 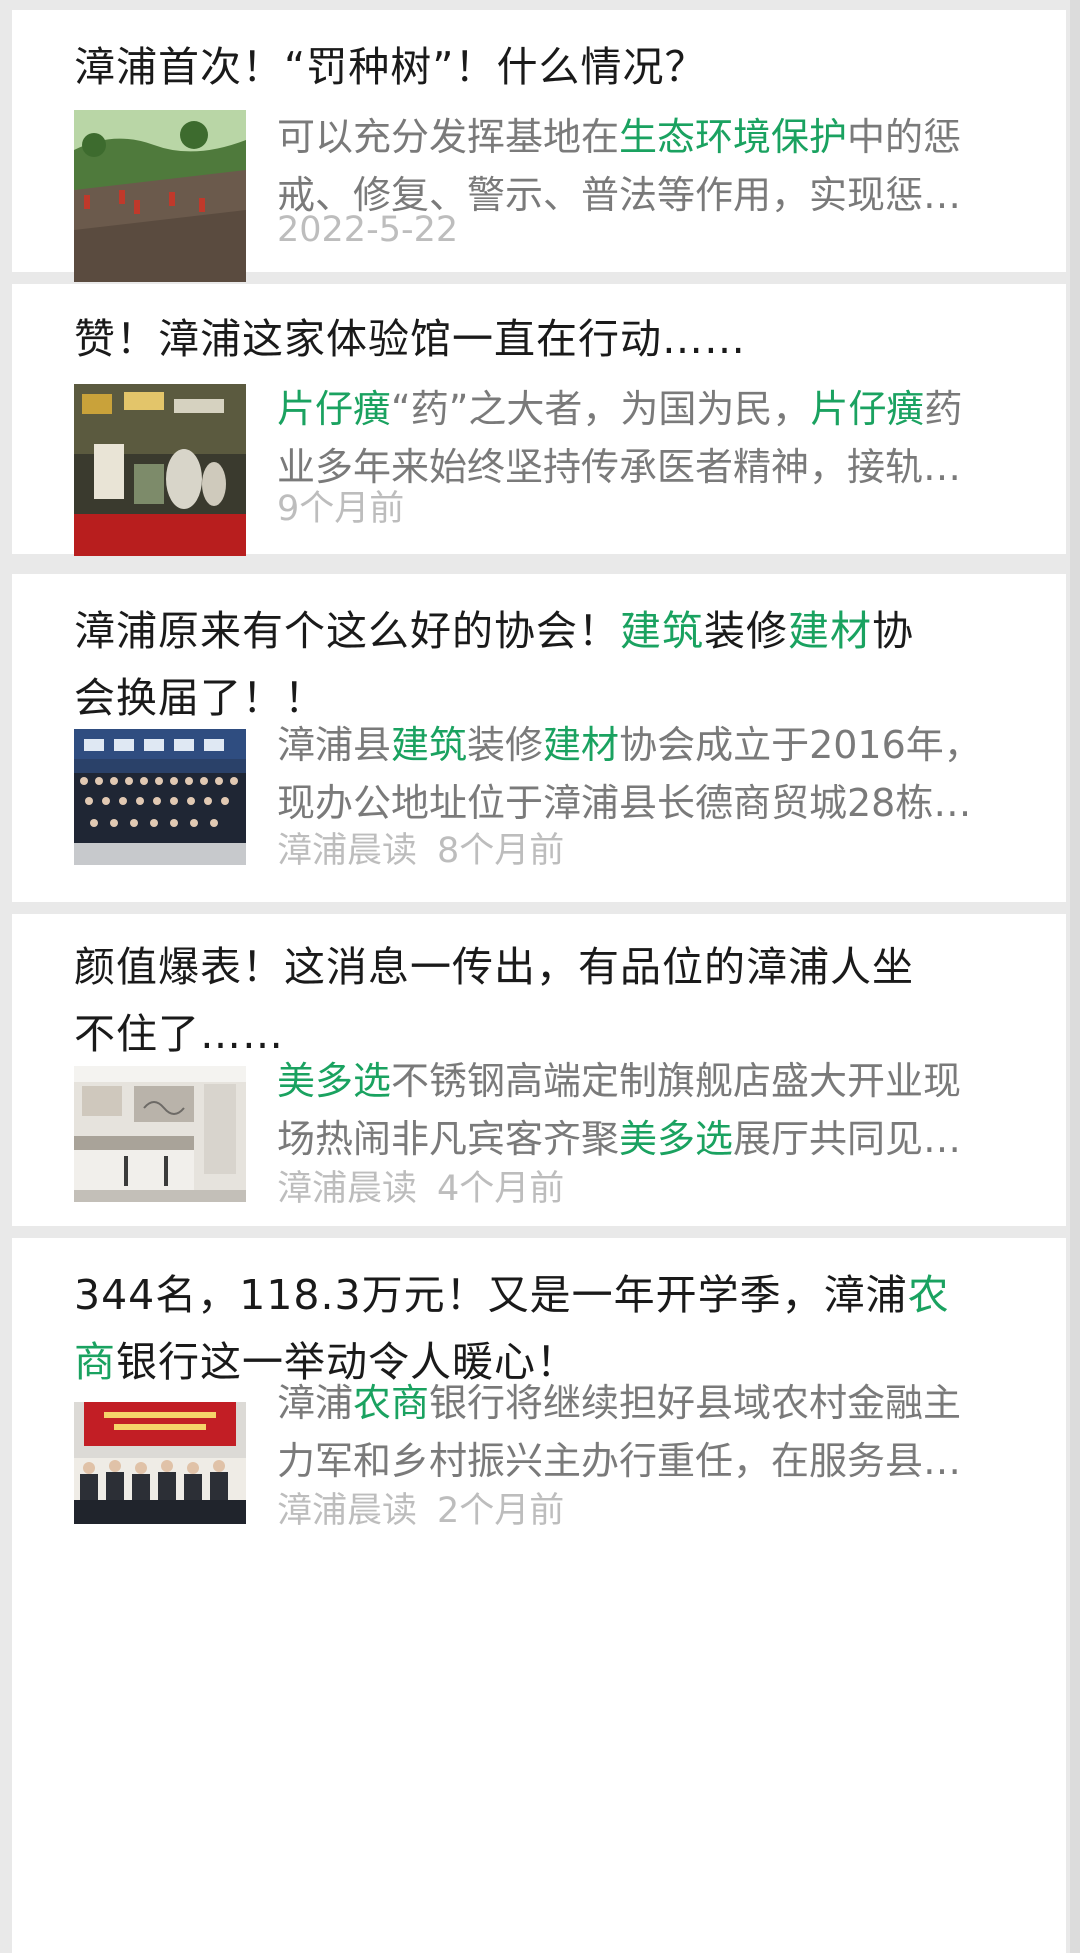 I want to click on exhibition-display-photo, so click(x=160, y=470).